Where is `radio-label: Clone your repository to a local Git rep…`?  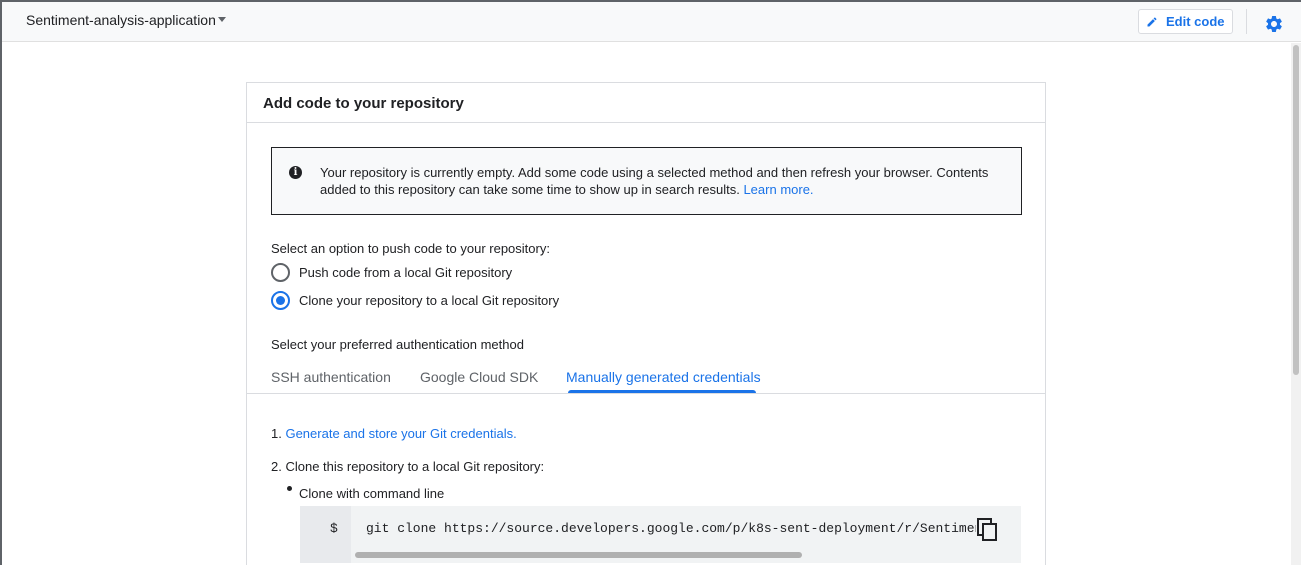 radio-label: Clone your repository to a local Git rep… is located at coordinates (429, 300).